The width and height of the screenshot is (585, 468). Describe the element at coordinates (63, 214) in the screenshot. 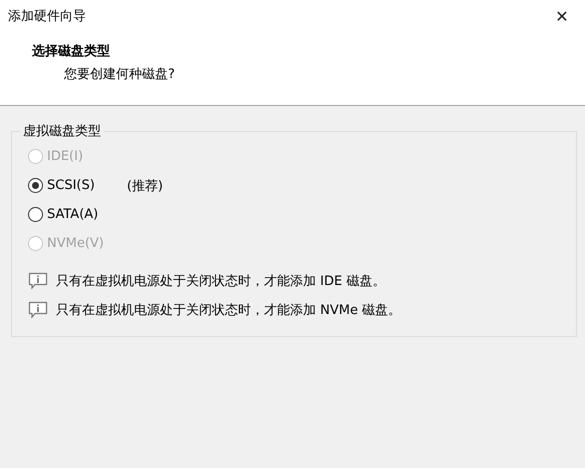

I see `radio-option: SATA(A)` at that location.